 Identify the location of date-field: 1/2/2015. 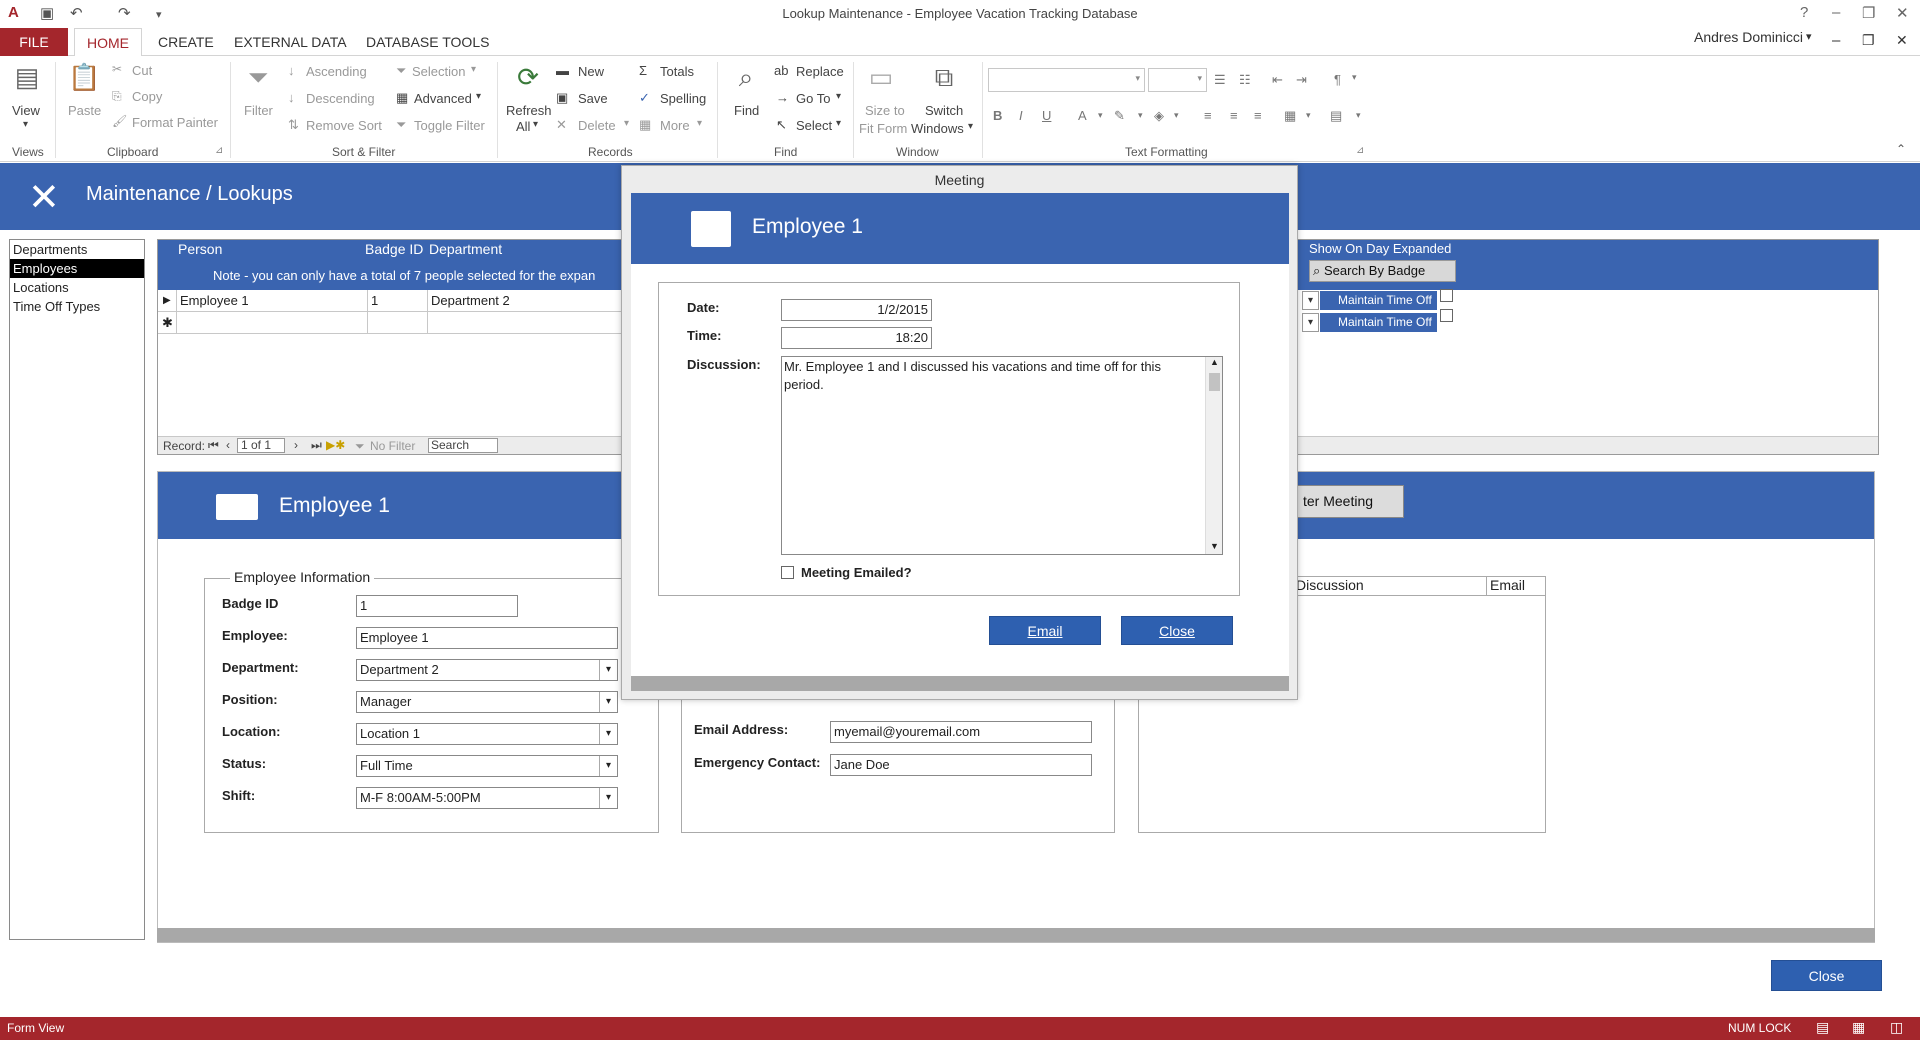
(856, 310).